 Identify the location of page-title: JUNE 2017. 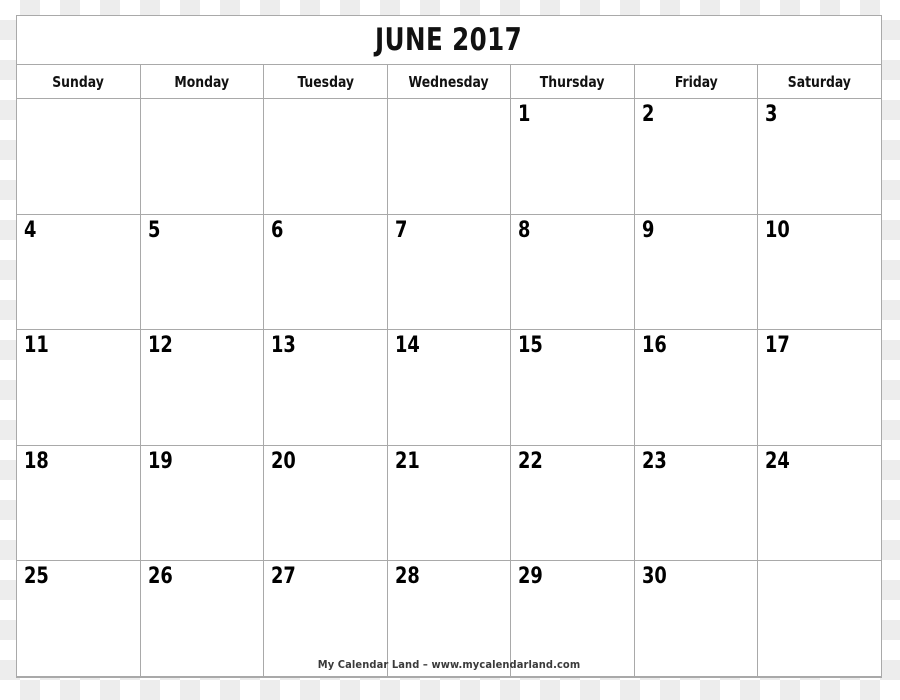
(449, 40).